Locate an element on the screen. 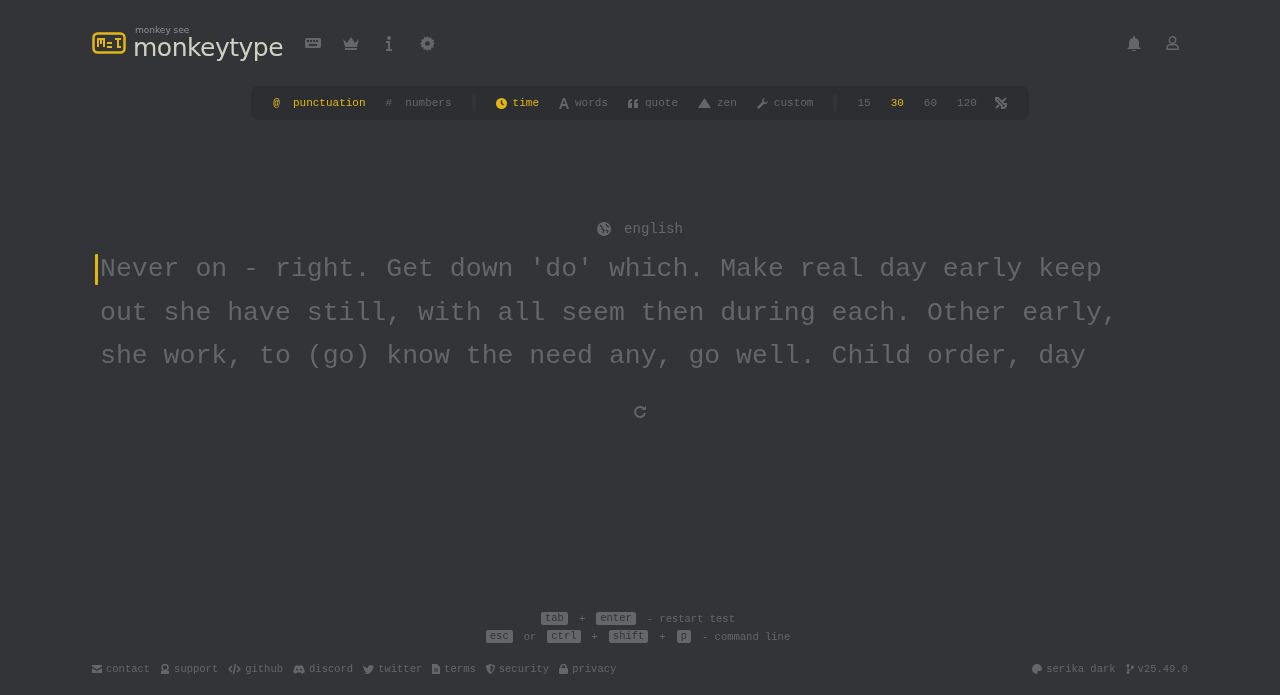  discord-icon is located at coordinates (299, 669).